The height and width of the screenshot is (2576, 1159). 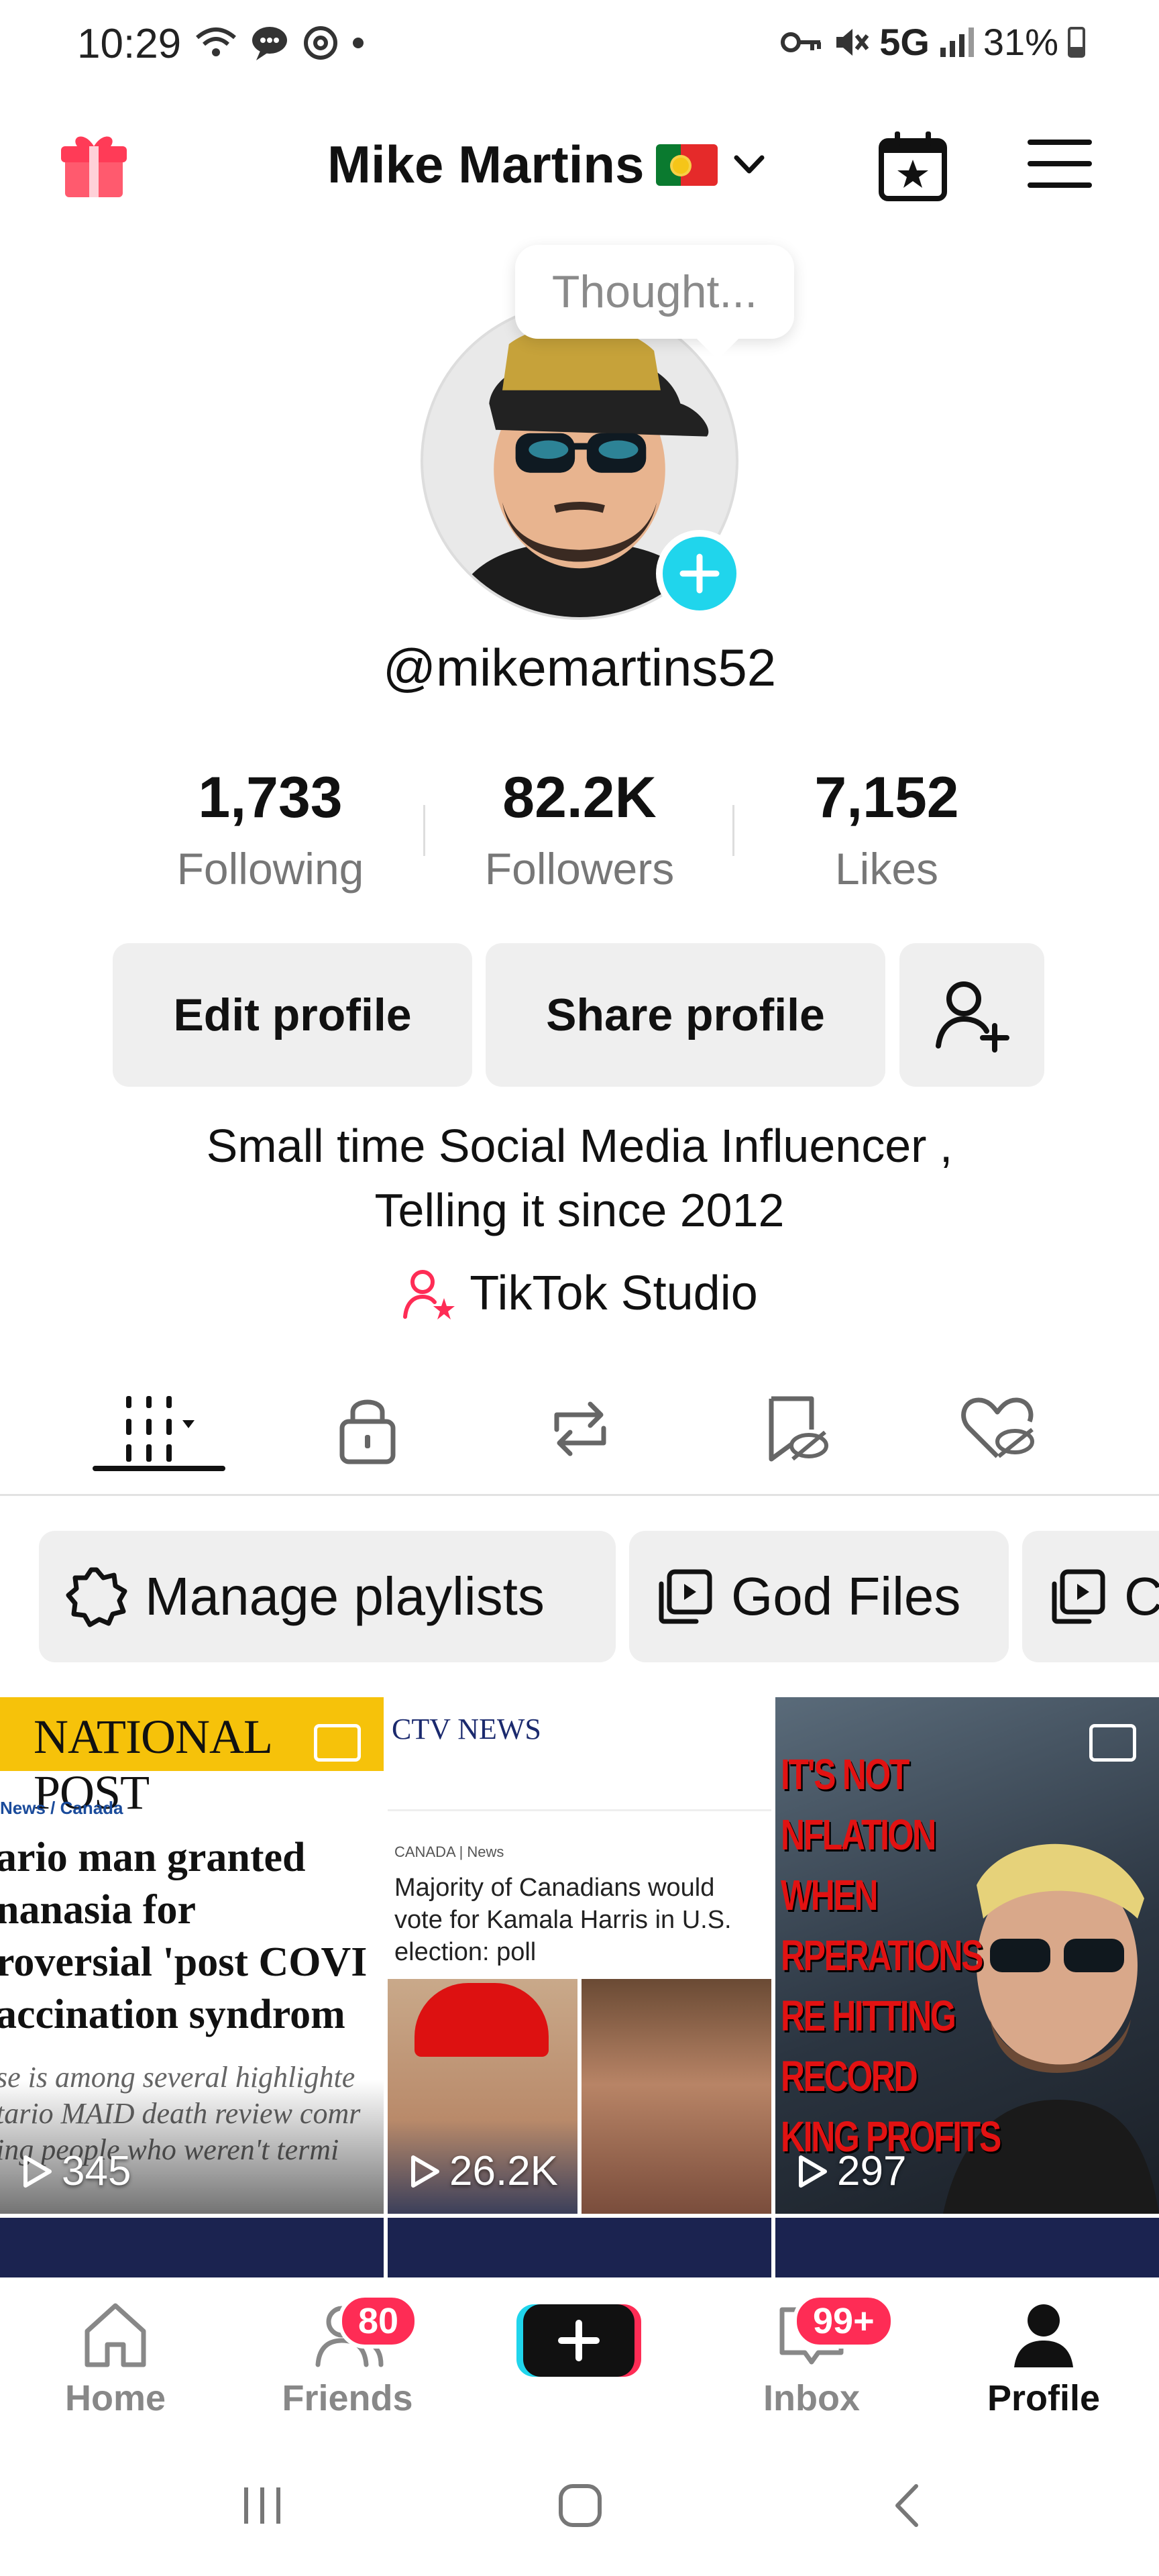 What do you see at coordinates (347, 2398) in the screenshot?
I see `nav-friends-label: Friends` at bounding box center [347, 2398].